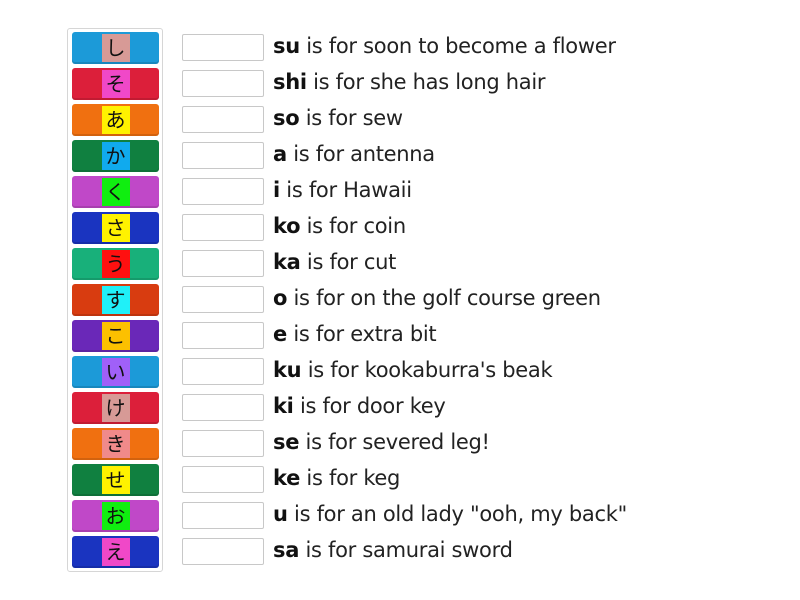  Describe the element at coordinates (280, 514) in the screenshot. I see `clue-key: u` at that location.